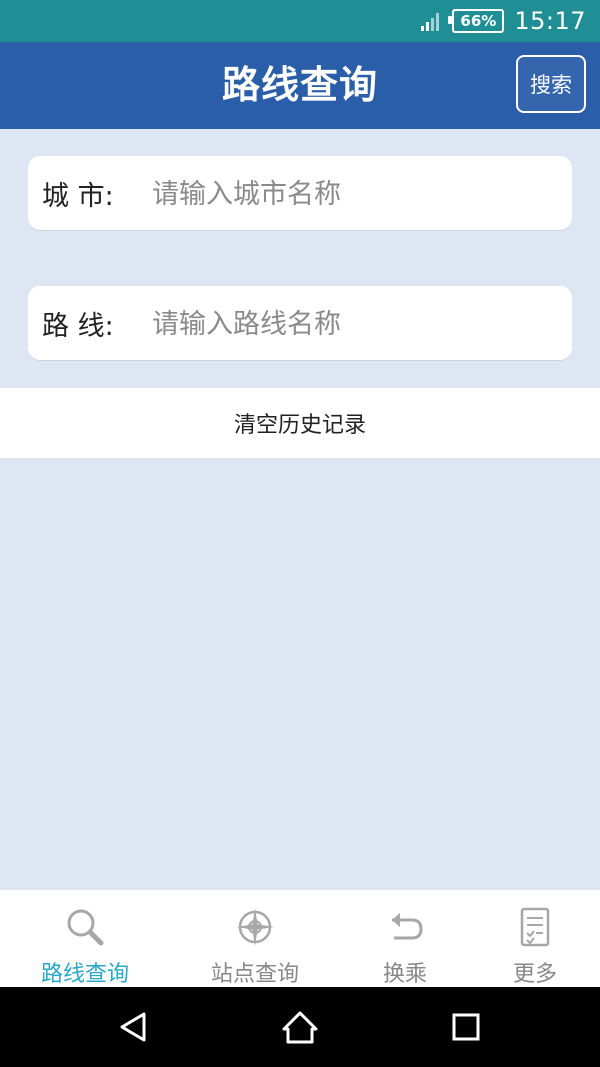  I want to click on route-label: 路 线:, so click(78, 326).